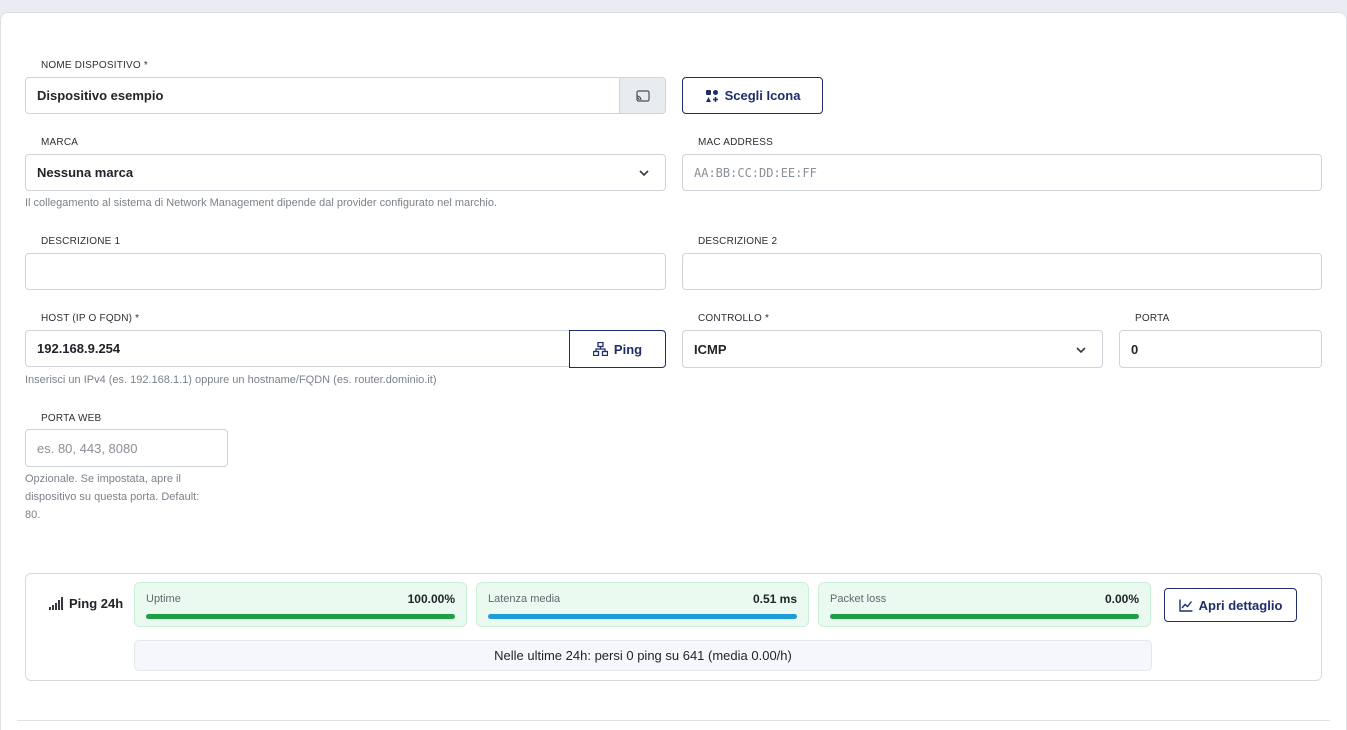  Describe the element at coordinates (1240, 605) in the screenshot. I see `open-detail-label: Apri dettaglio` at that location.